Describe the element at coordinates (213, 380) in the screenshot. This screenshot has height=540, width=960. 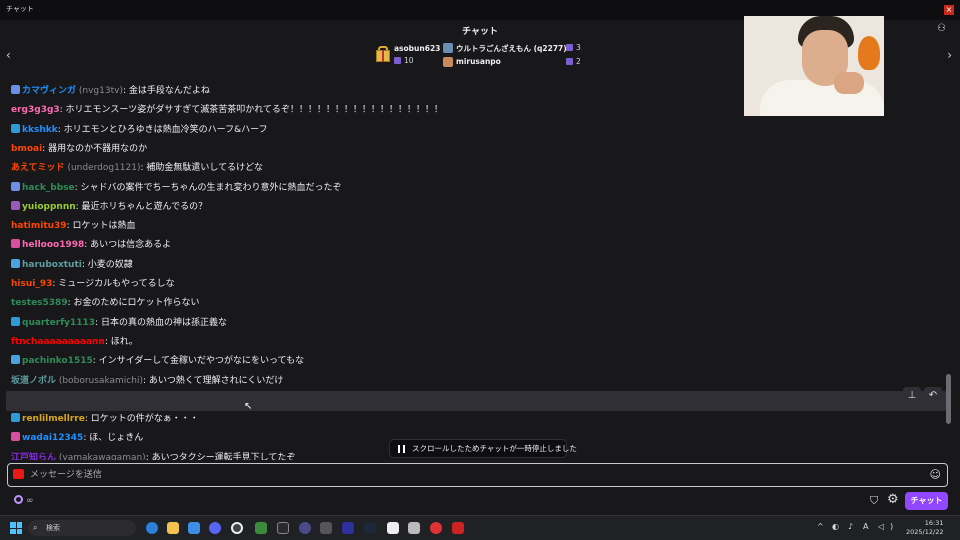
I see `chat-message-text: : あいつ熱くて理解されにくいだけ` at that location.